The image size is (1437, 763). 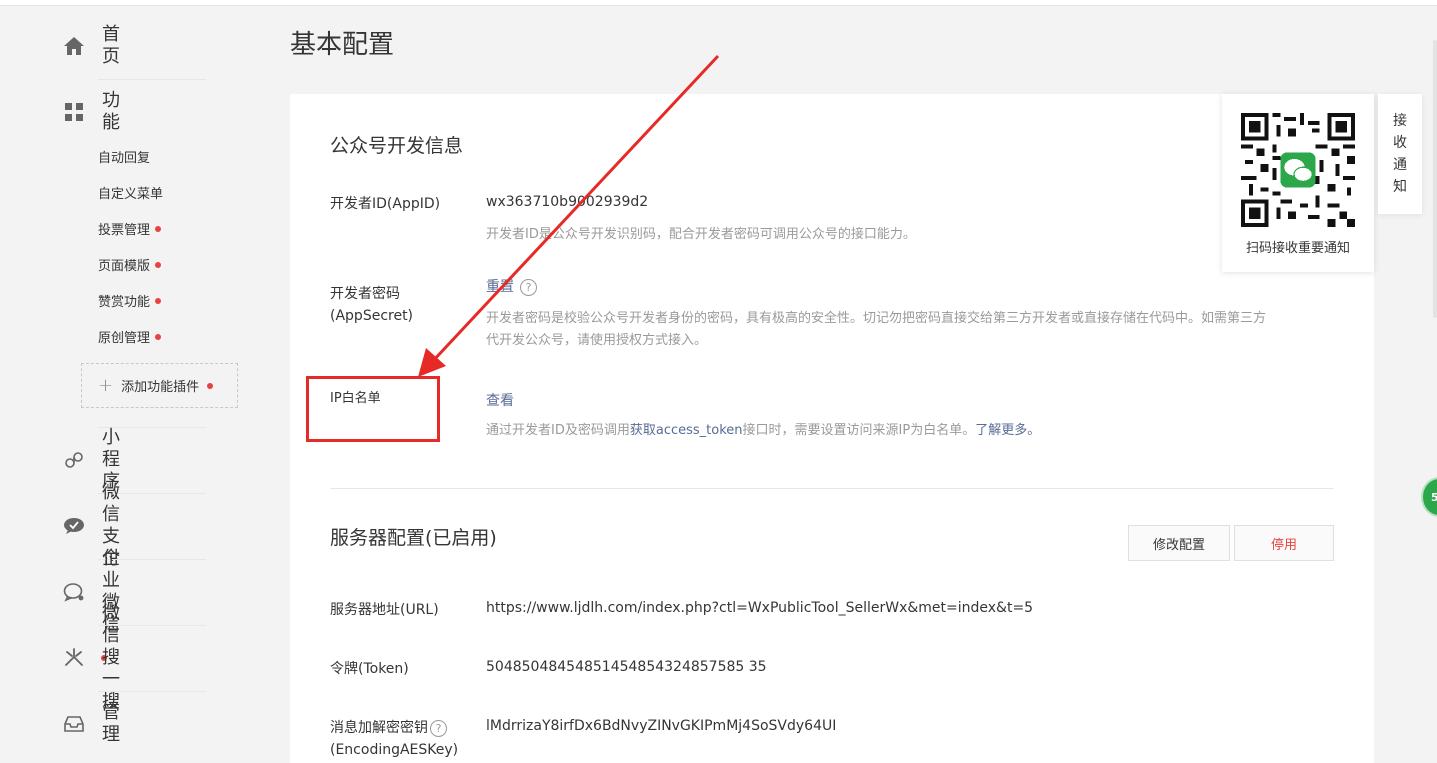 What do you see at coordinates (500, 287) in the screenshot?
I see `reset-secret-link: 重置` at bounding box center [500, 287].